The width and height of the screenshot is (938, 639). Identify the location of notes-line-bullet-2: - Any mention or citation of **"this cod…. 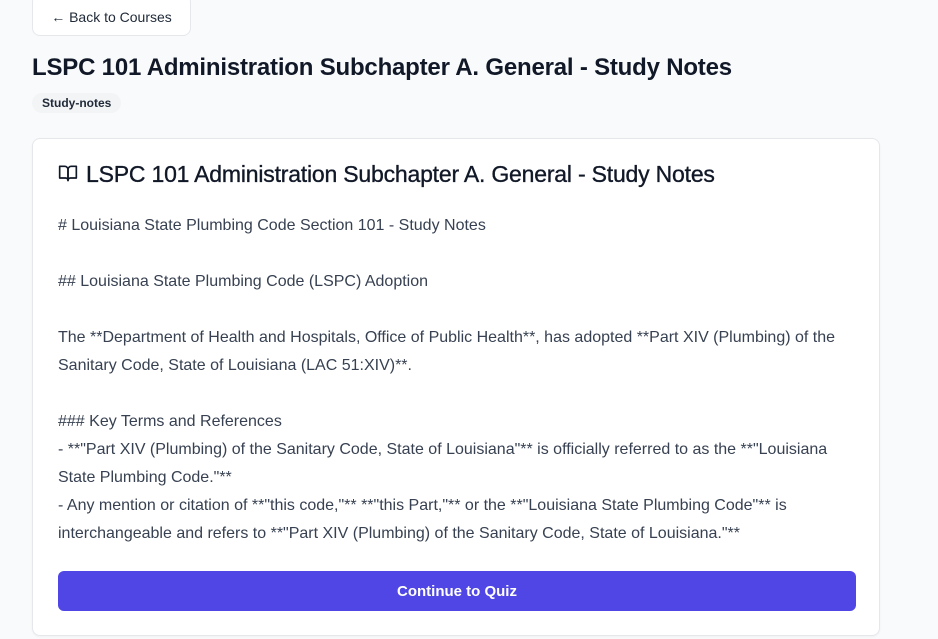
(422, 519).